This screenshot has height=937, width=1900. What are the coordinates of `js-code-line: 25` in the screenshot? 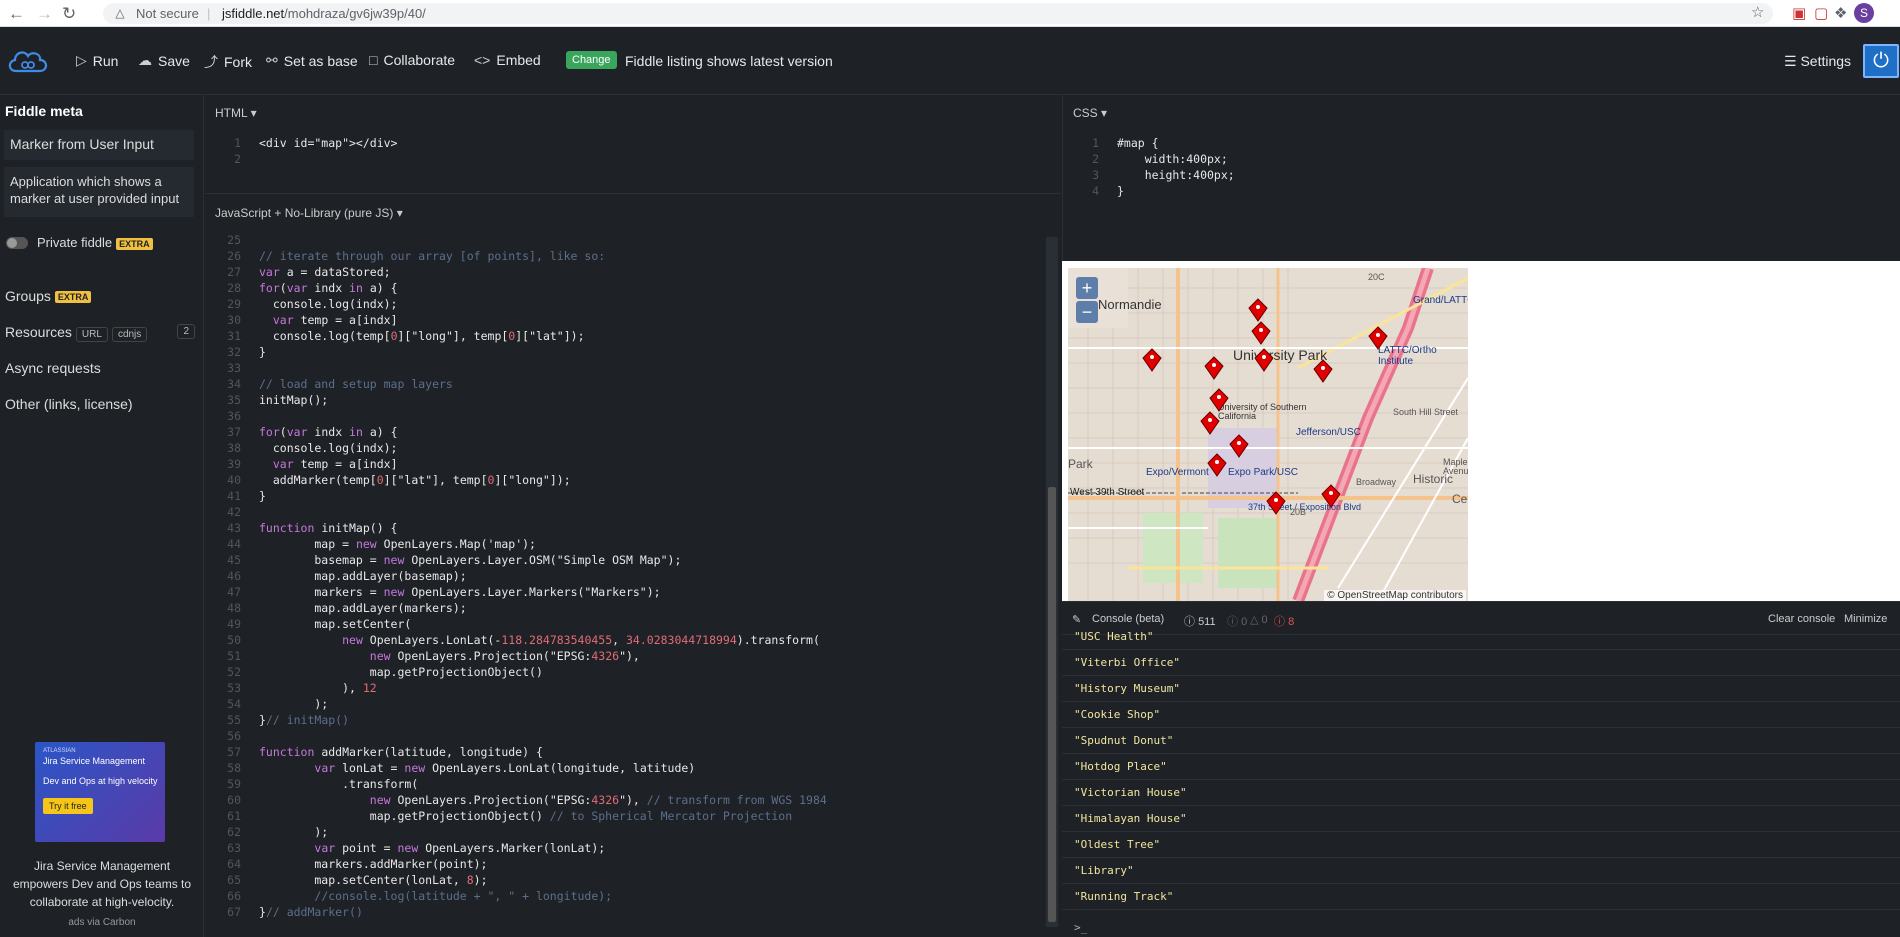 It's located at (523, 240).